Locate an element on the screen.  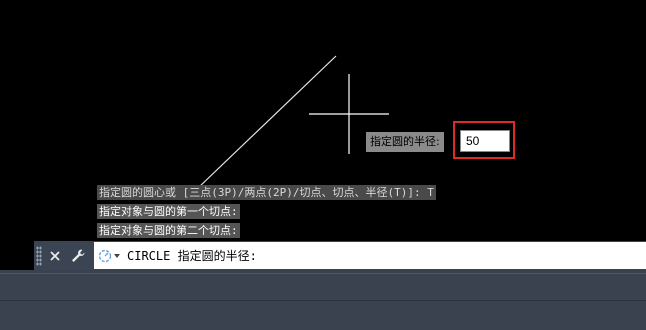
close-icon is located at coordinates (55, 256).